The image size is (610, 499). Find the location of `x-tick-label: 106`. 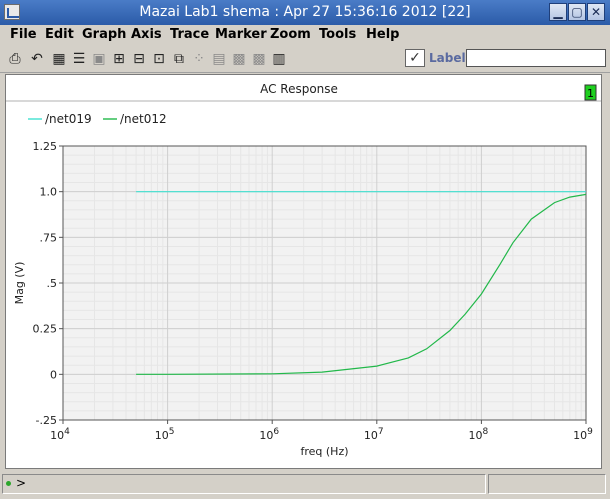

x-tick-label: 106 is located at coordinates (269, 434).